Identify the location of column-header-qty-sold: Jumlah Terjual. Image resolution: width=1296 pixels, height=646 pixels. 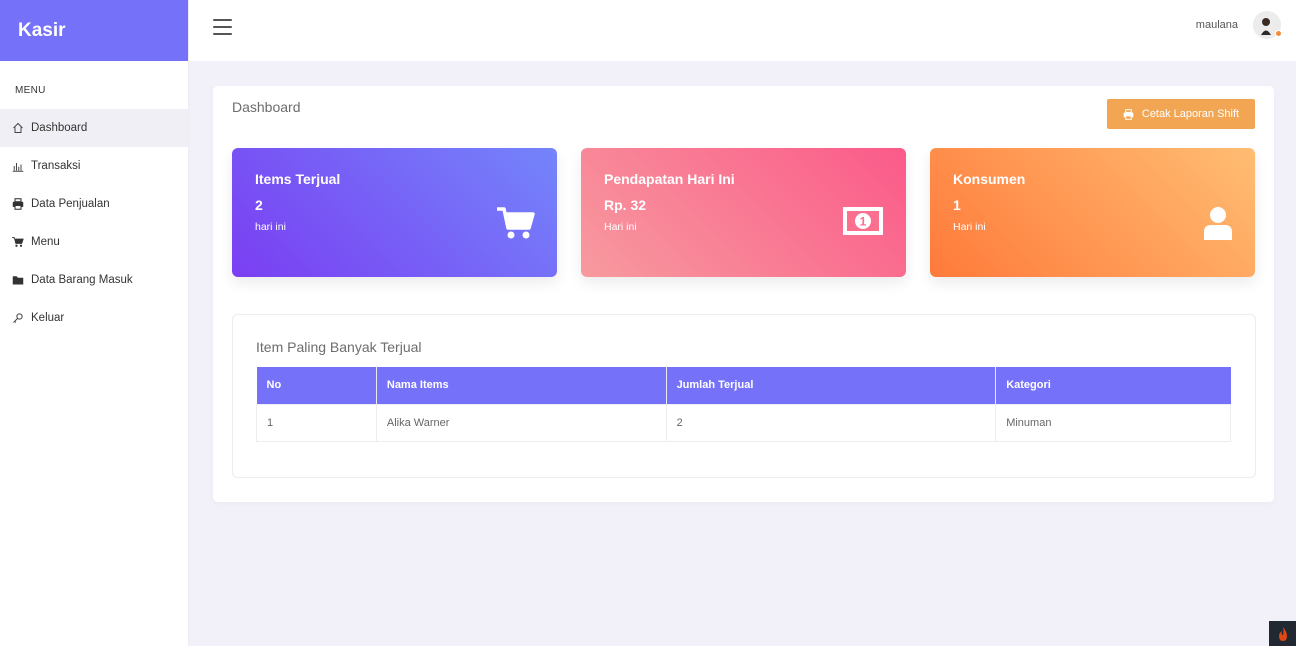
(831, 385).